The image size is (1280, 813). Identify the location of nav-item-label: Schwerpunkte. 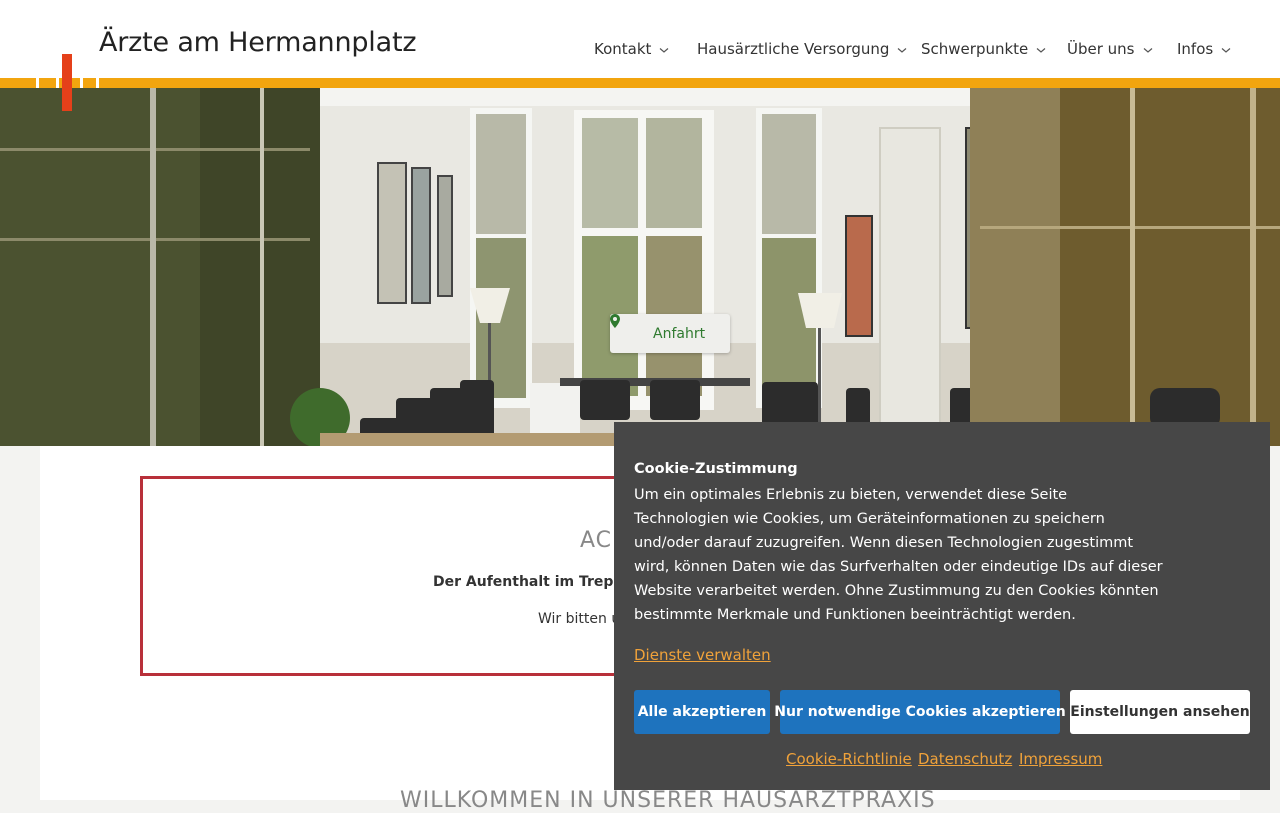
(975, 49).